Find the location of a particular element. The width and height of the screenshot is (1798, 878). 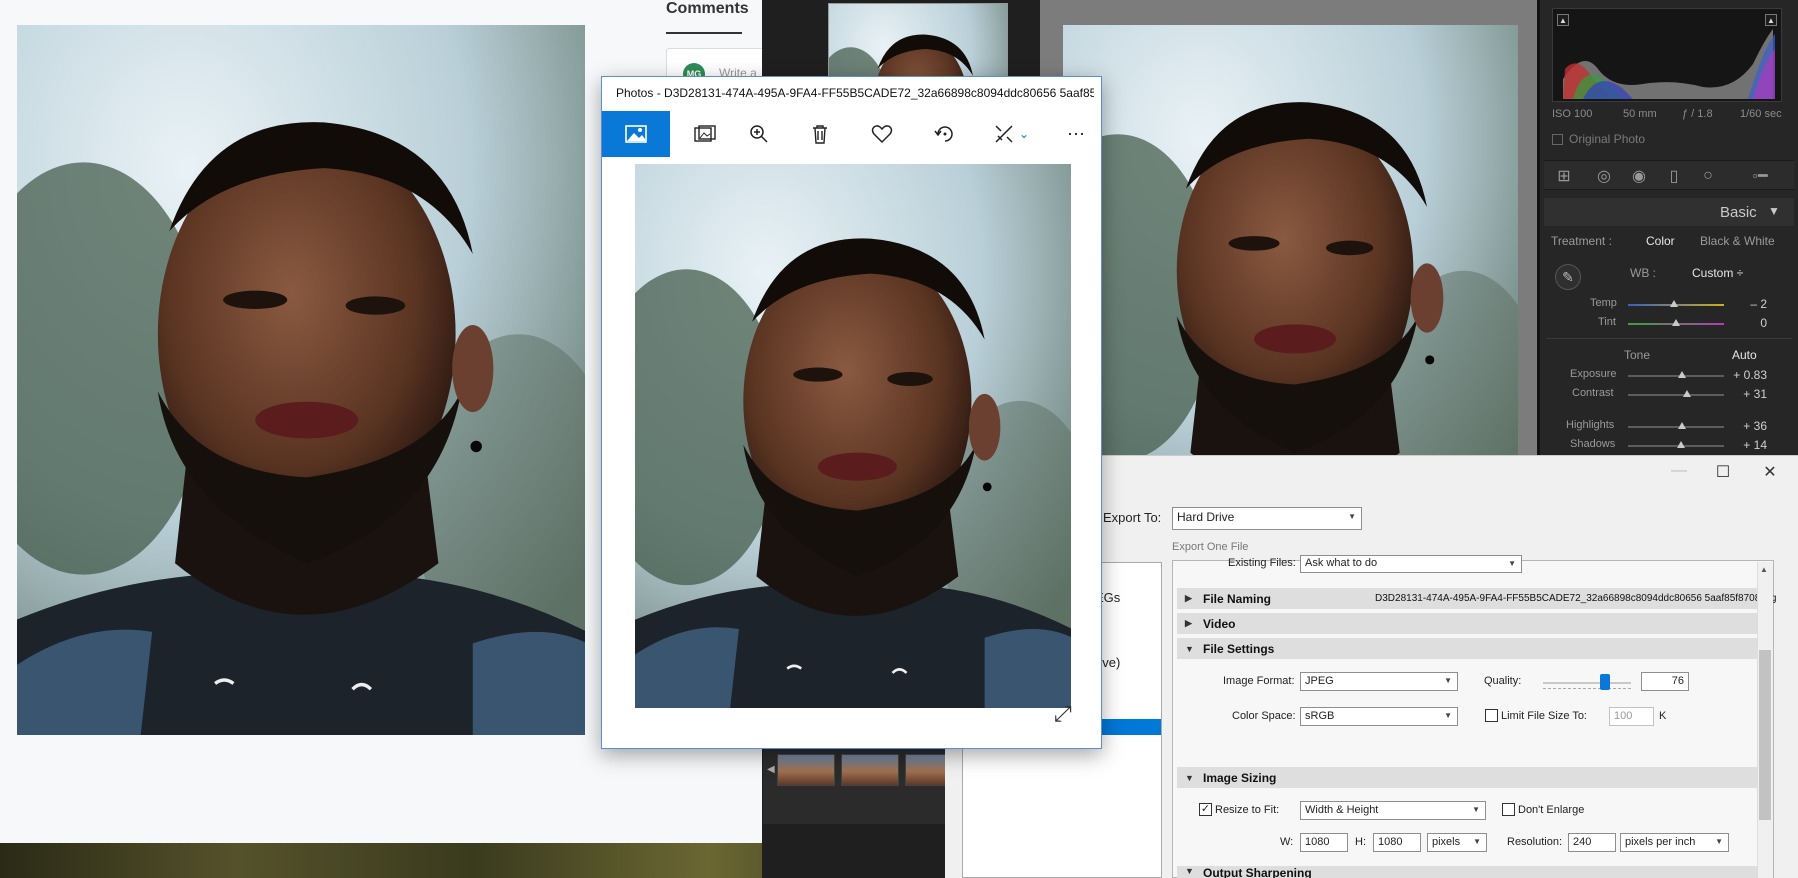

red-eye-icon: ◉ is located at coordinates (1639, 176).